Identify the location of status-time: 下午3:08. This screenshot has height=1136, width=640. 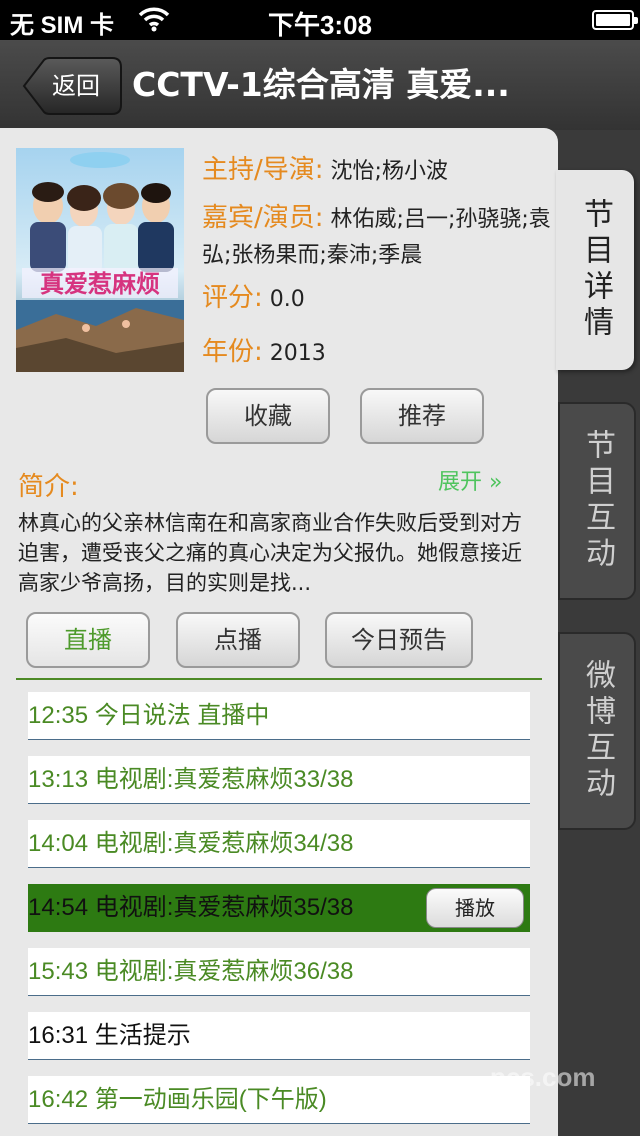
(320, 25).